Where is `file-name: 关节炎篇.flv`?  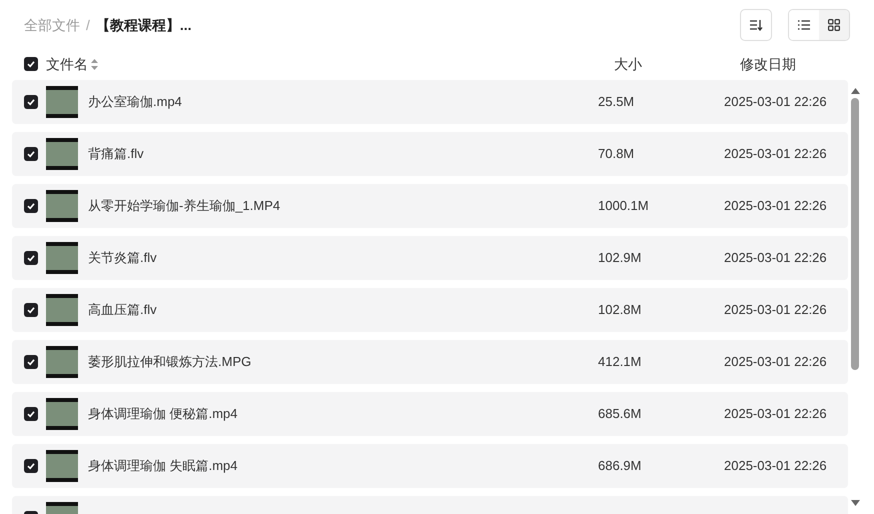 file-name: 关节炎篇.flv is located at coordinates (123, 258).